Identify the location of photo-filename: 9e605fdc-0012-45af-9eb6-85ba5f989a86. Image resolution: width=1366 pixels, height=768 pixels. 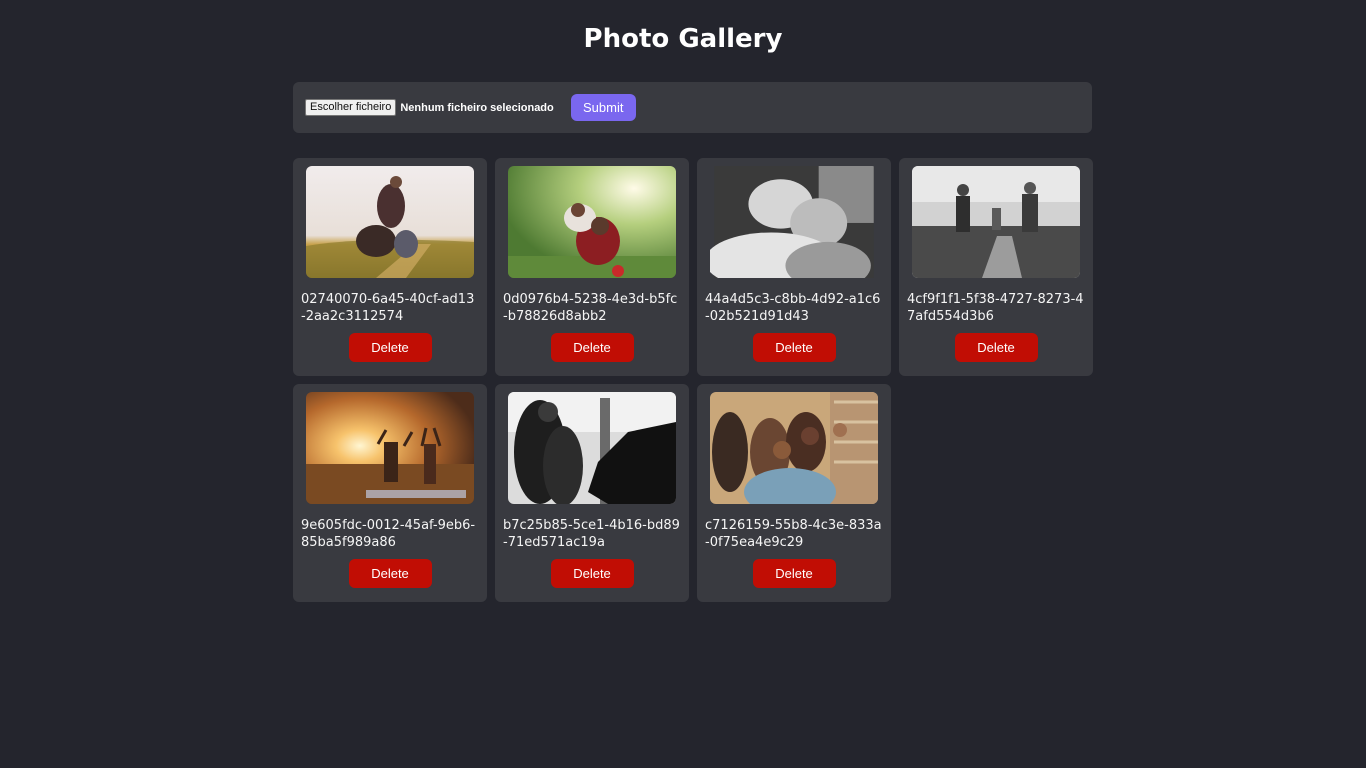
(388, 534).